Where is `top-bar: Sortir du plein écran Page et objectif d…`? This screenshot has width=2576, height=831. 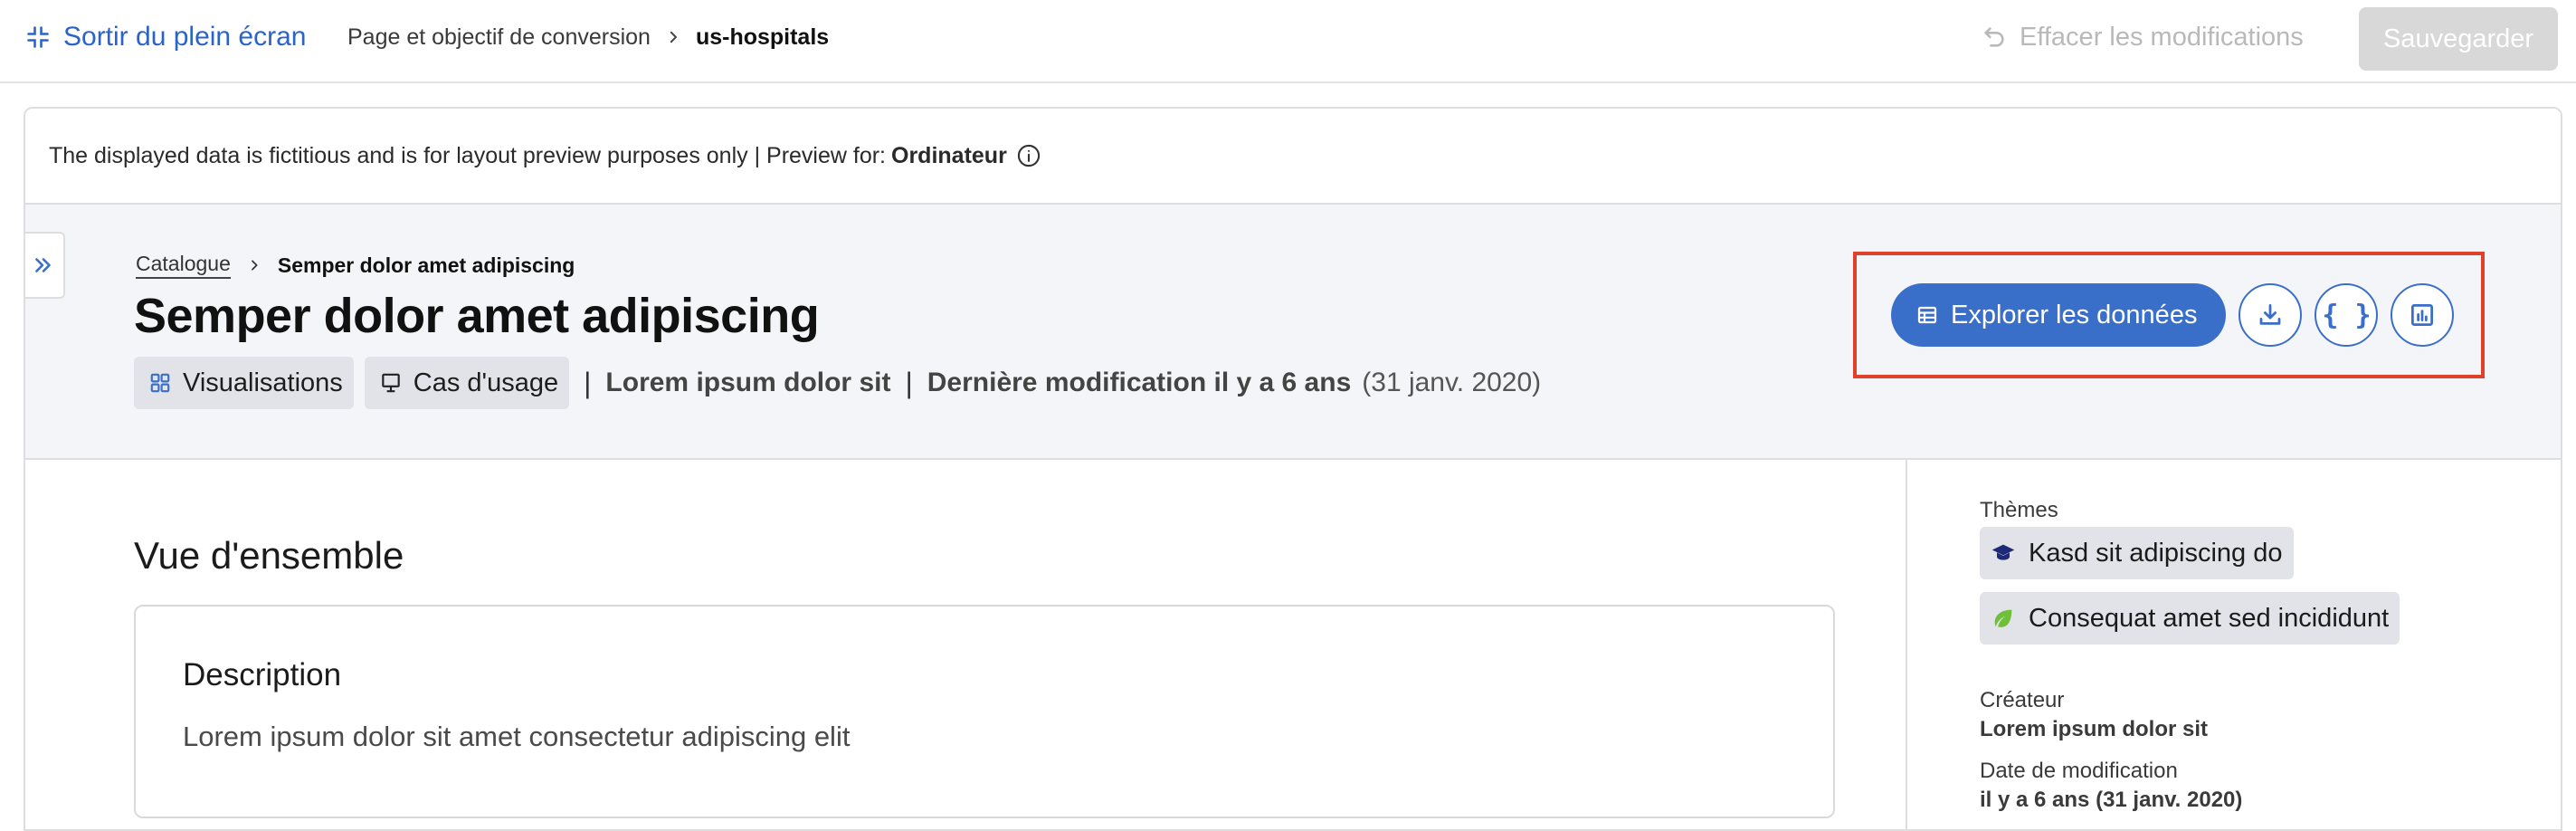
top-bar: Sortir du plein écran Page et objectif d… is located at coordinates (1288, 41).